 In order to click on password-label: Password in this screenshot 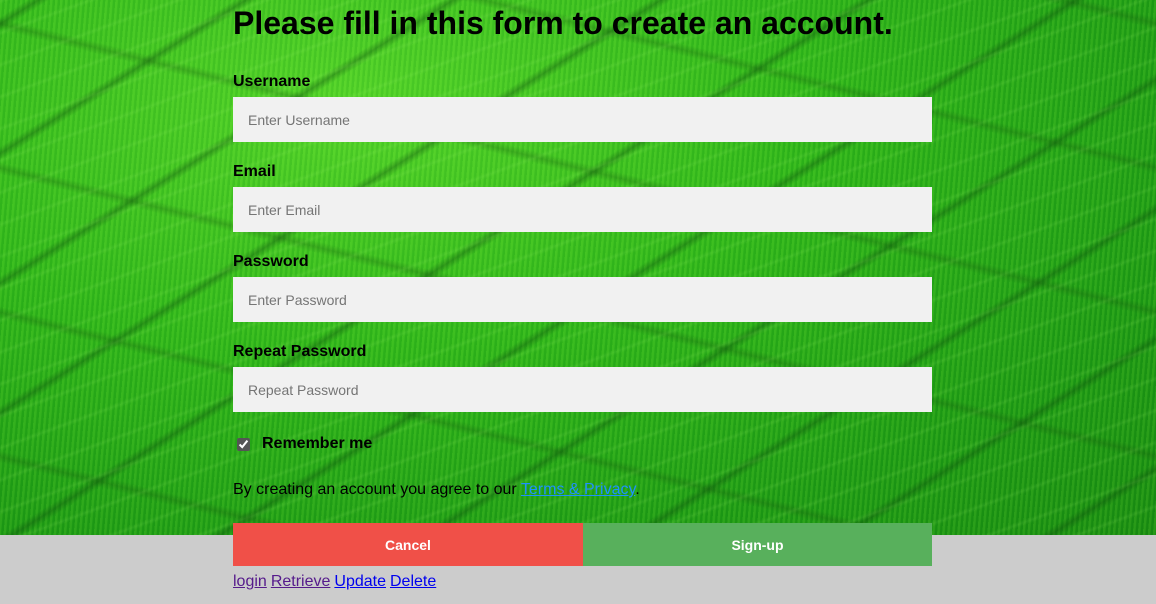, I will do `click(271, 261)`.